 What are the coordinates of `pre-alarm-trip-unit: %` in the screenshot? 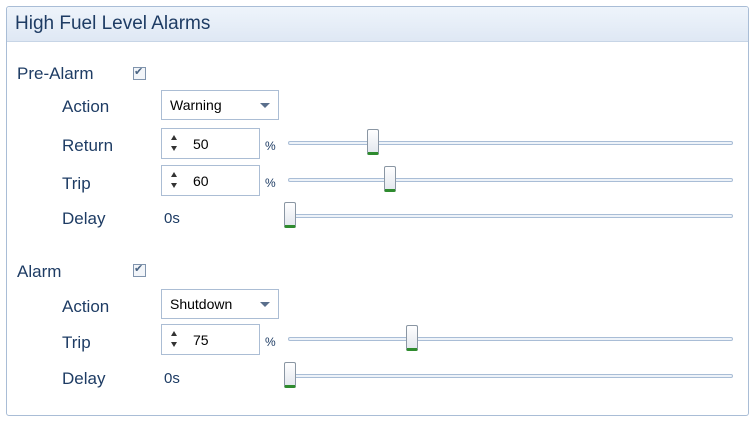 It's located at (270, 183).